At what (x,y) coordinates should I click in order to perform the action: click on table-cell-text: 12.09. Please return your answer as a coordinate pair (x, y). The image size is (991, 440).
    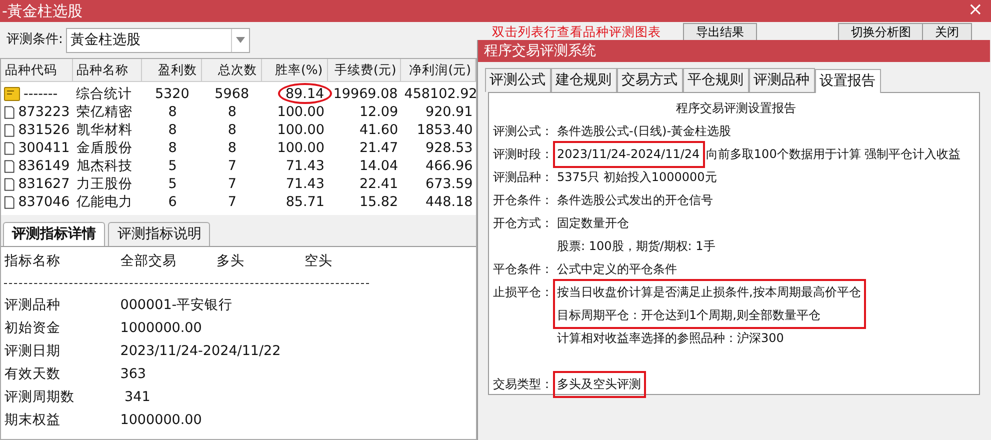
    Looking at the image, I should click on (379, 112).